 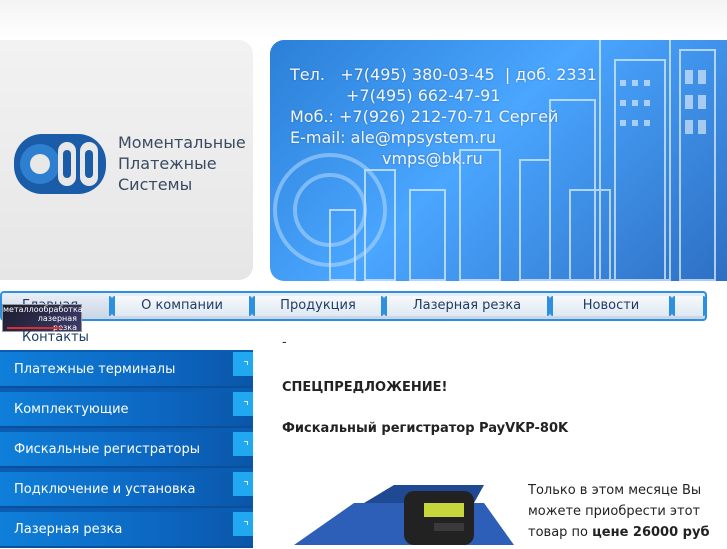 I want to click on special-offer-heading: СПЕЦПРЕДЛОЖЕНИЕ!, so click(x=365, y=387).